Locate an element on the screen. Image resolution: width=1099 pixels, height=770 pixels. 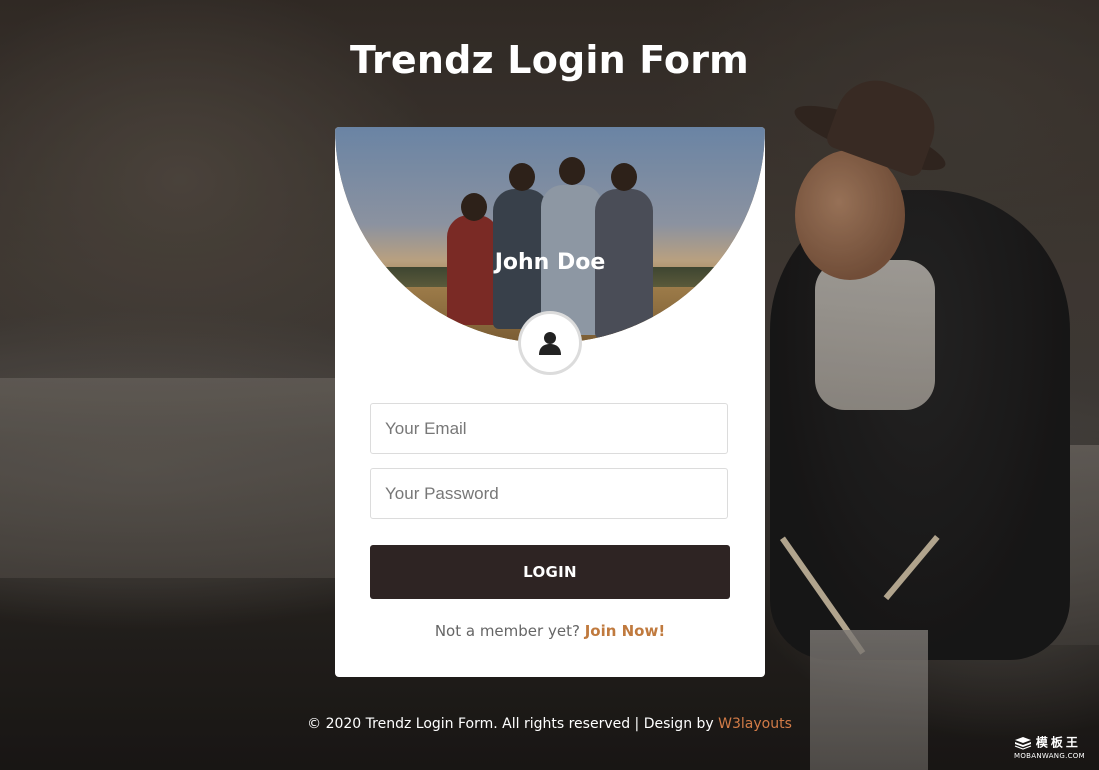
watermark-brand: 模板王 is located at coordinates (1058, 742).